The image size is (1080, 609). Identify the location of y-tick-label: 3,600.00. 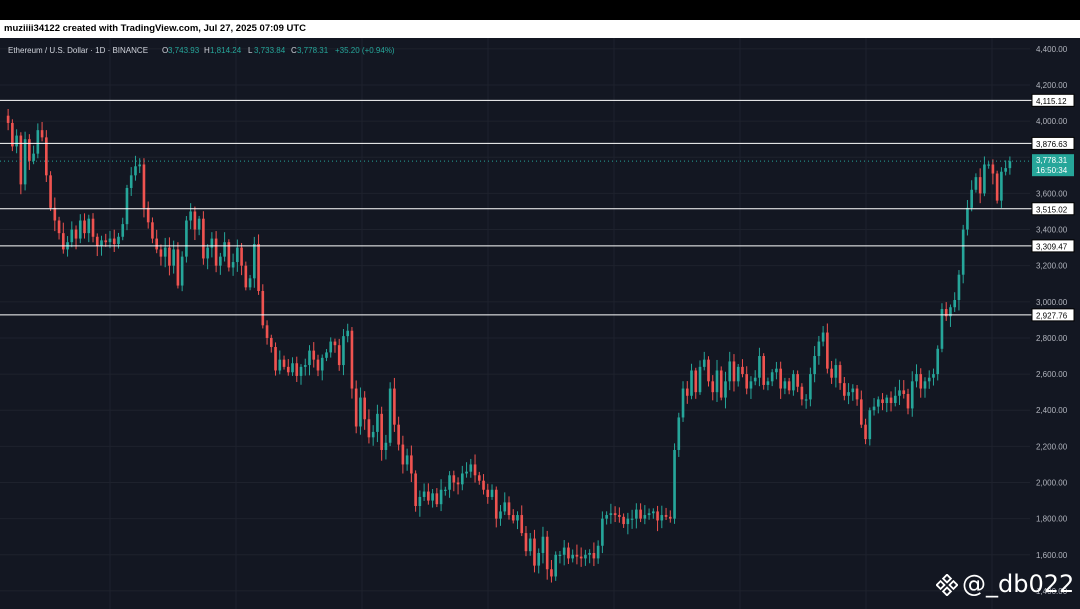
(1052, 193).